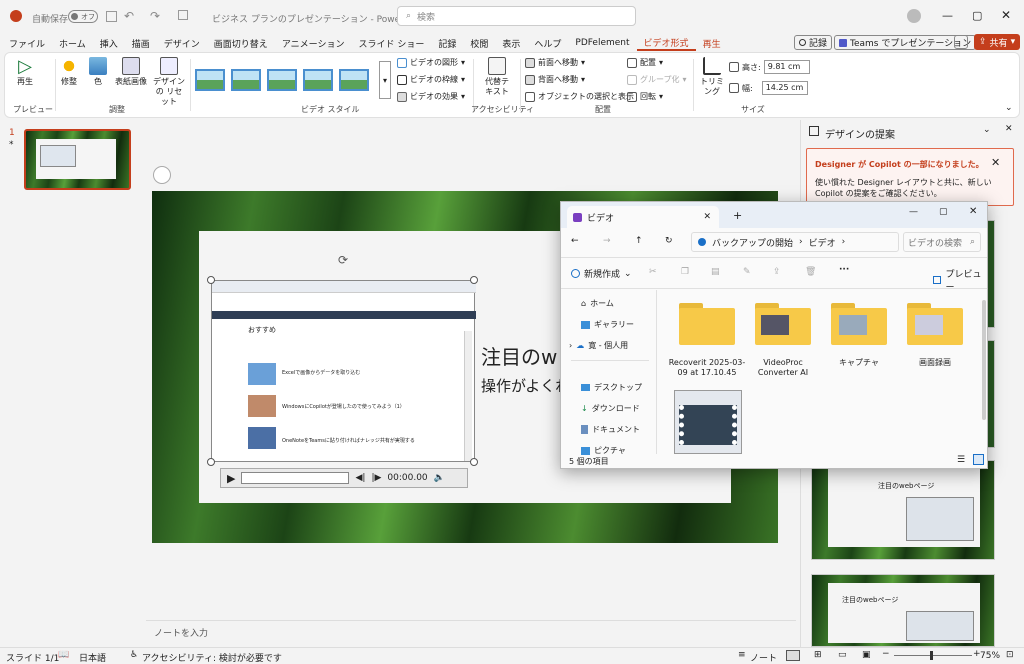 This screenshot has height=664, width=1024. I want to click on copy-icon: ❐, so click(685, 272).